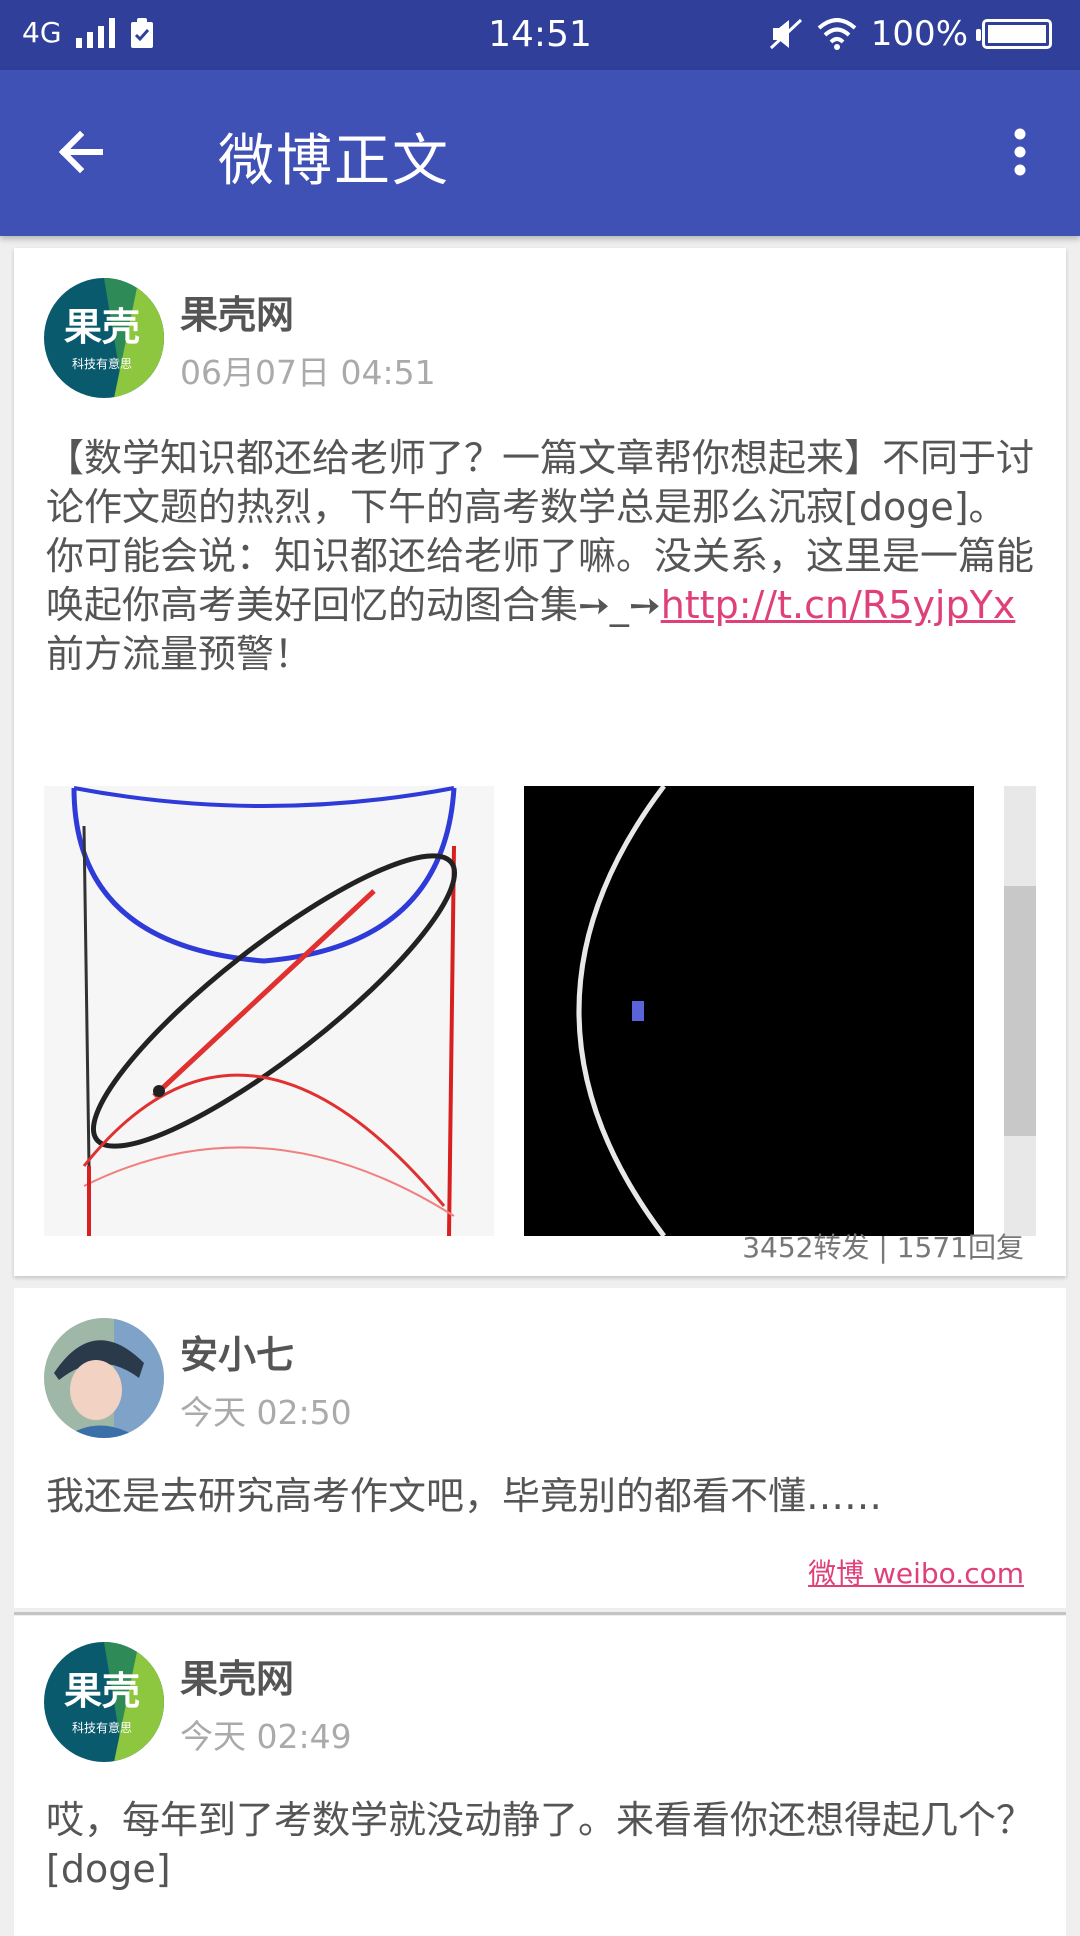 The width and height of the screenshot is (1080, 1936). What do you see at coordinates (540, 1844) in the screenshot?
I see `comment-text: 哎，每年到了考数学就没动静了。来看看你还想得起几个？[doge]` at bounding box center [540, 1844].